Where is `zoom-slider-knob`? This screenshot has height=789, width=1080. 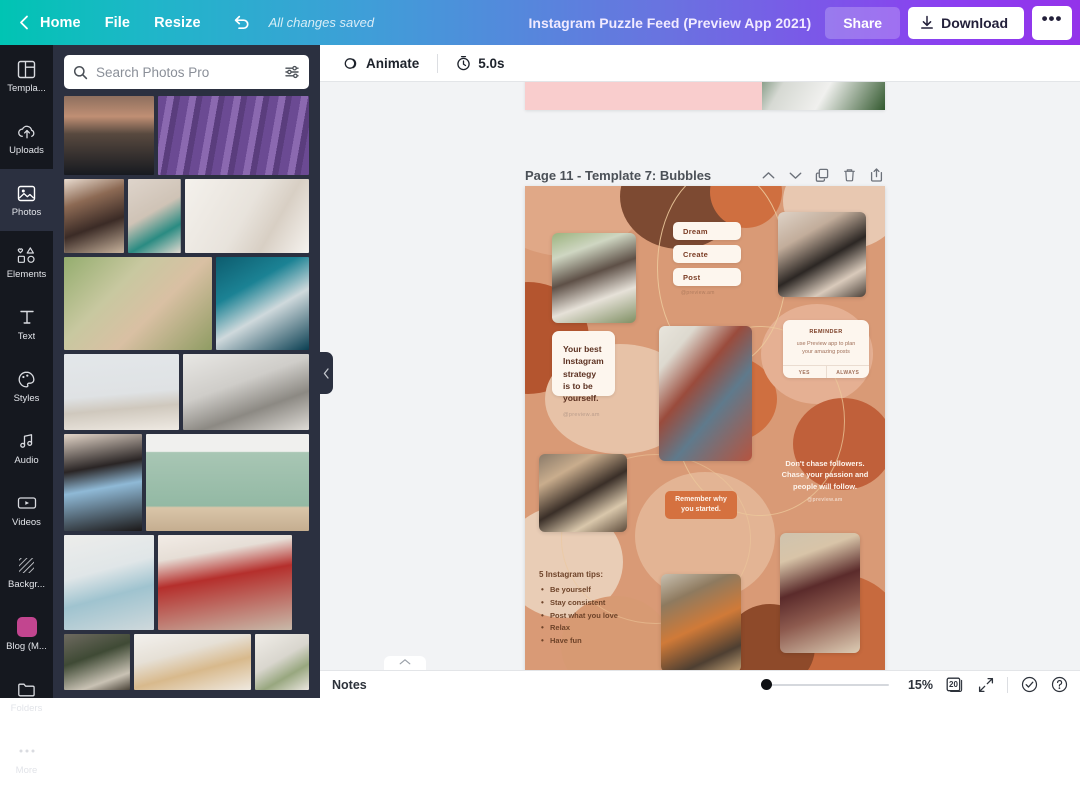 zoom-slider-knob is located at coordinates (766, 684).